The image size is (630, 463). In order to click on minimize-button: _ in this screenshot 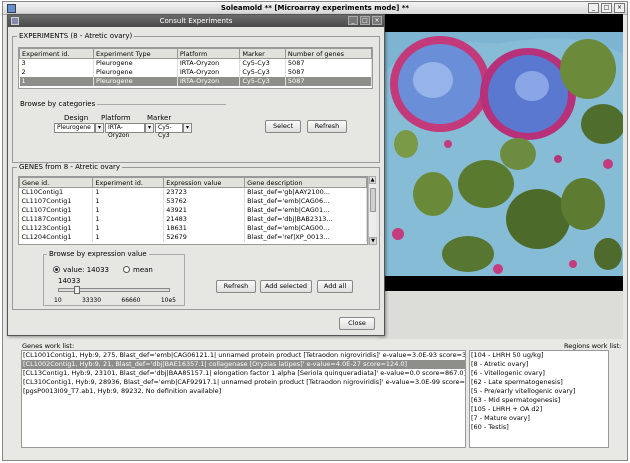, I will do `click(593, 8)`.